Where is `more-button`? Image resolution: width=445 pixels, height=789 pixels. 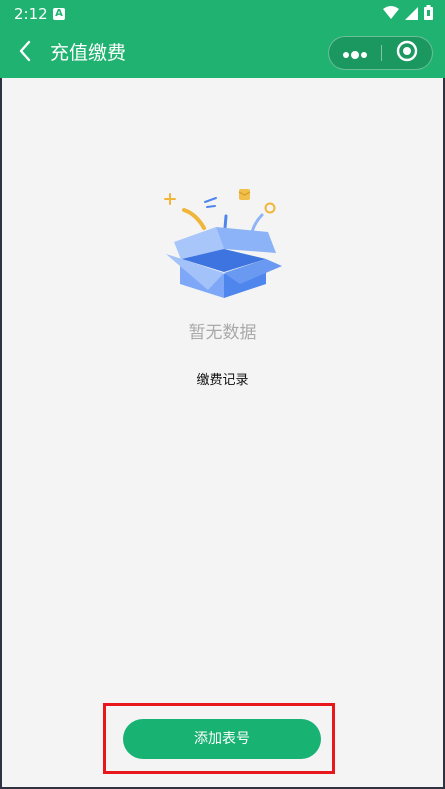
more-button is located at coordinates (355, 53).